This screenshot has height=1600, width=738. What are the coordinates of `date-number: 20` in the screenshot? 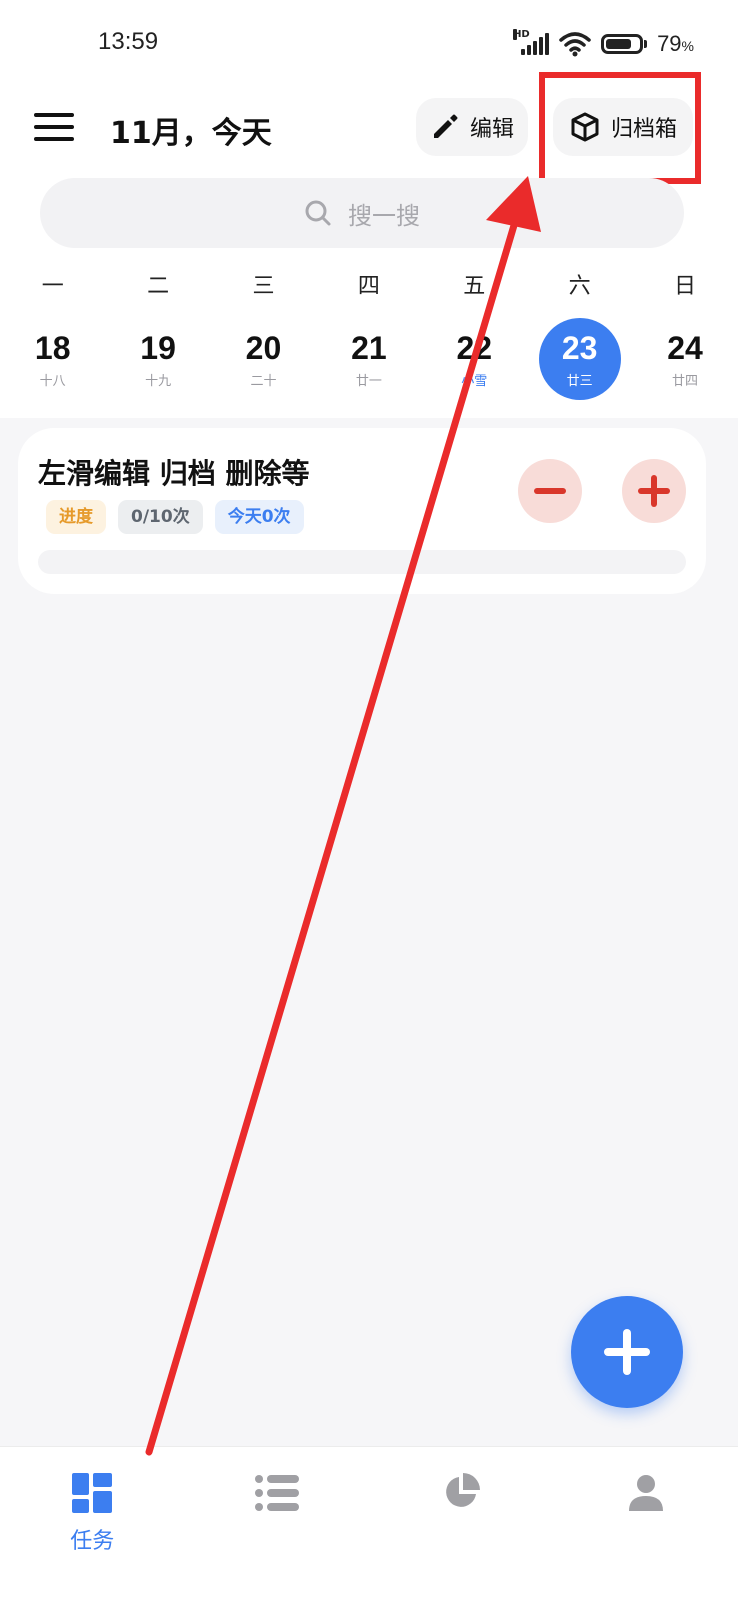 It's located at (263, 347).